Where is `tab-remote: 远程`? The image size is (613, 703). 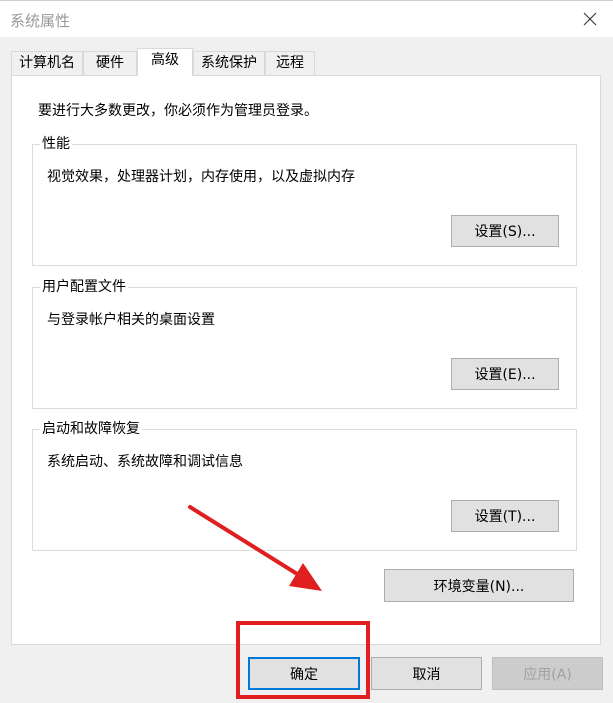
tab-remote: 远程 is located at coordinates (290, 63).